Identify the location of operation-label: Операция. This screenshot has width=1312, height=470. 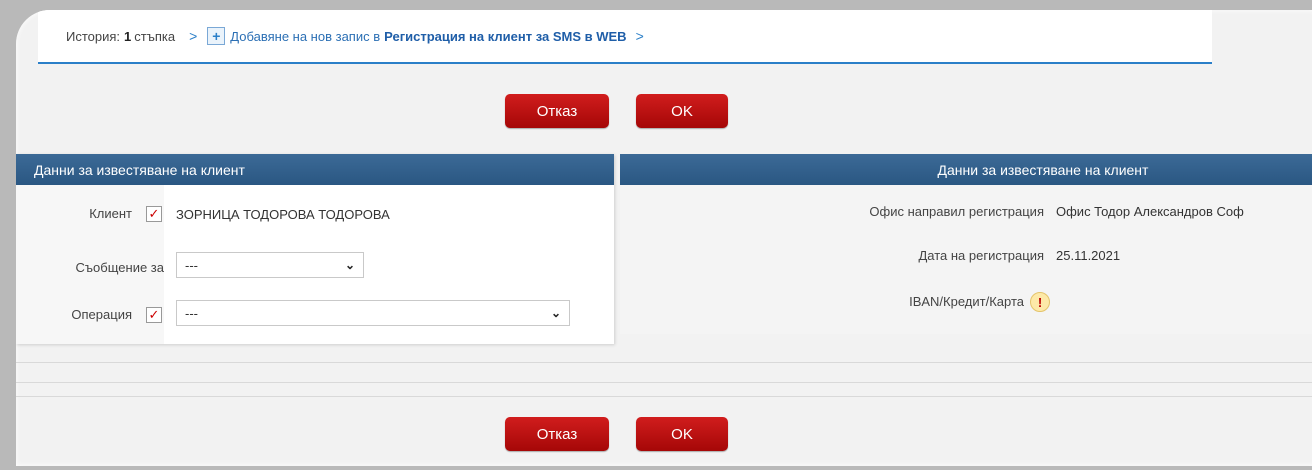
(101, 314).